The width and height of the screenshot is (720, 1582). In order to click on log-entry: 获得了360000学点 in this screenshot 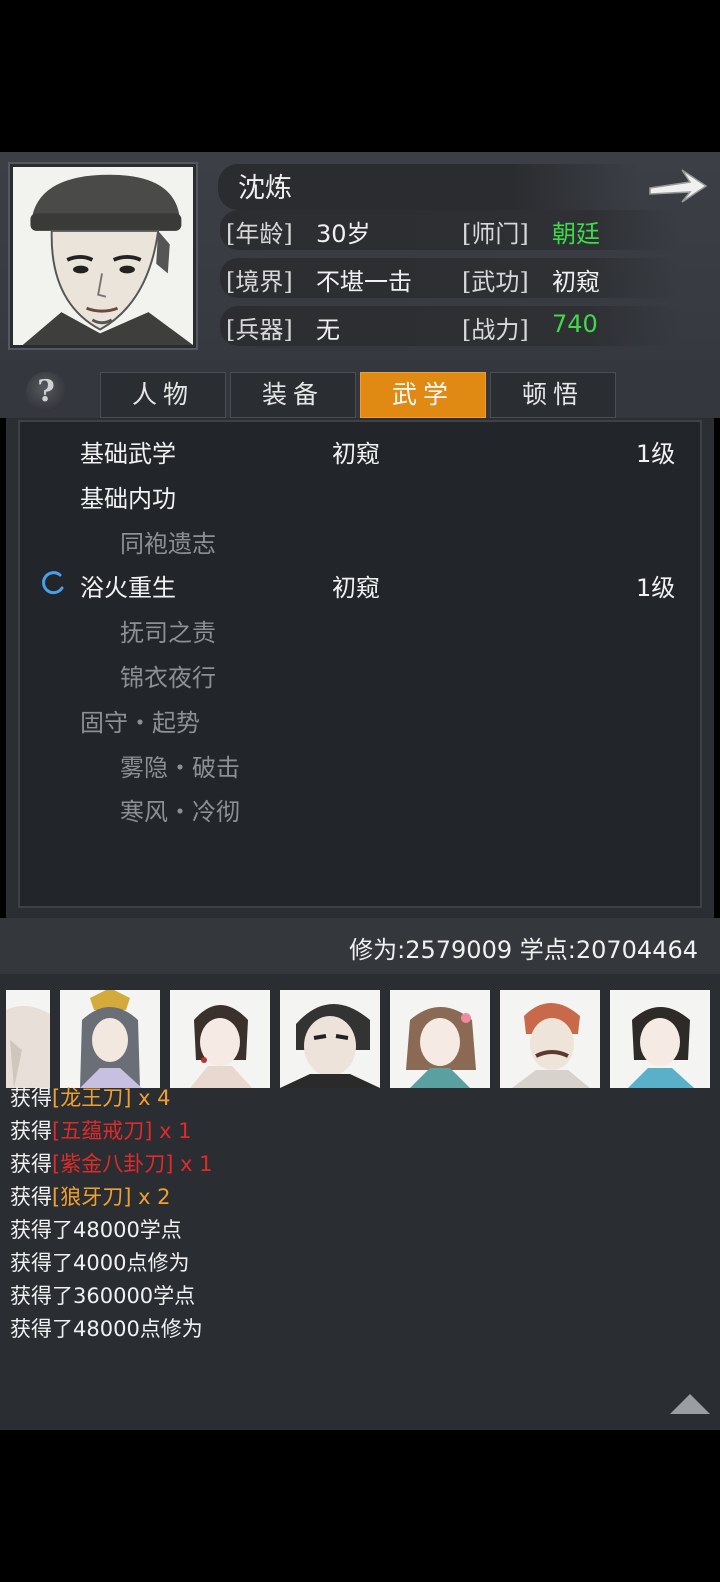, I will do `click(103, 1296)`.